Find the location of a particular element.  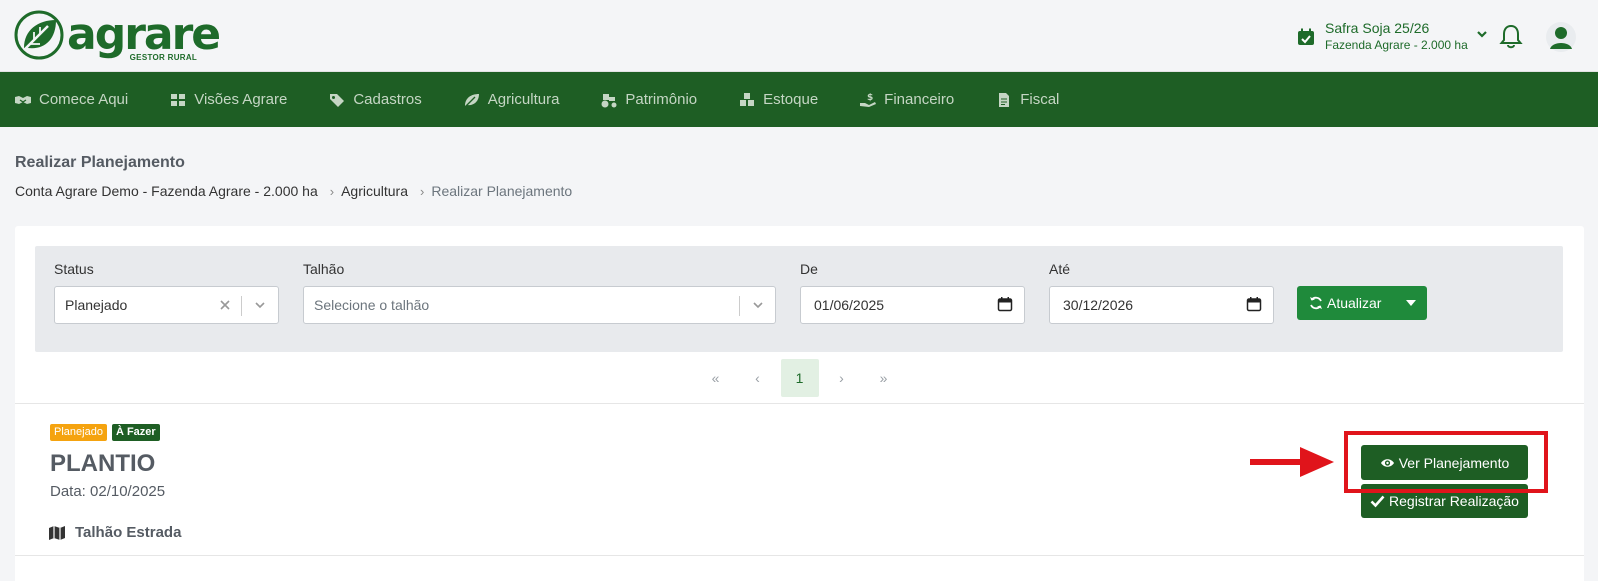

notification-bell-icon is located at coordinates (1511, 36).